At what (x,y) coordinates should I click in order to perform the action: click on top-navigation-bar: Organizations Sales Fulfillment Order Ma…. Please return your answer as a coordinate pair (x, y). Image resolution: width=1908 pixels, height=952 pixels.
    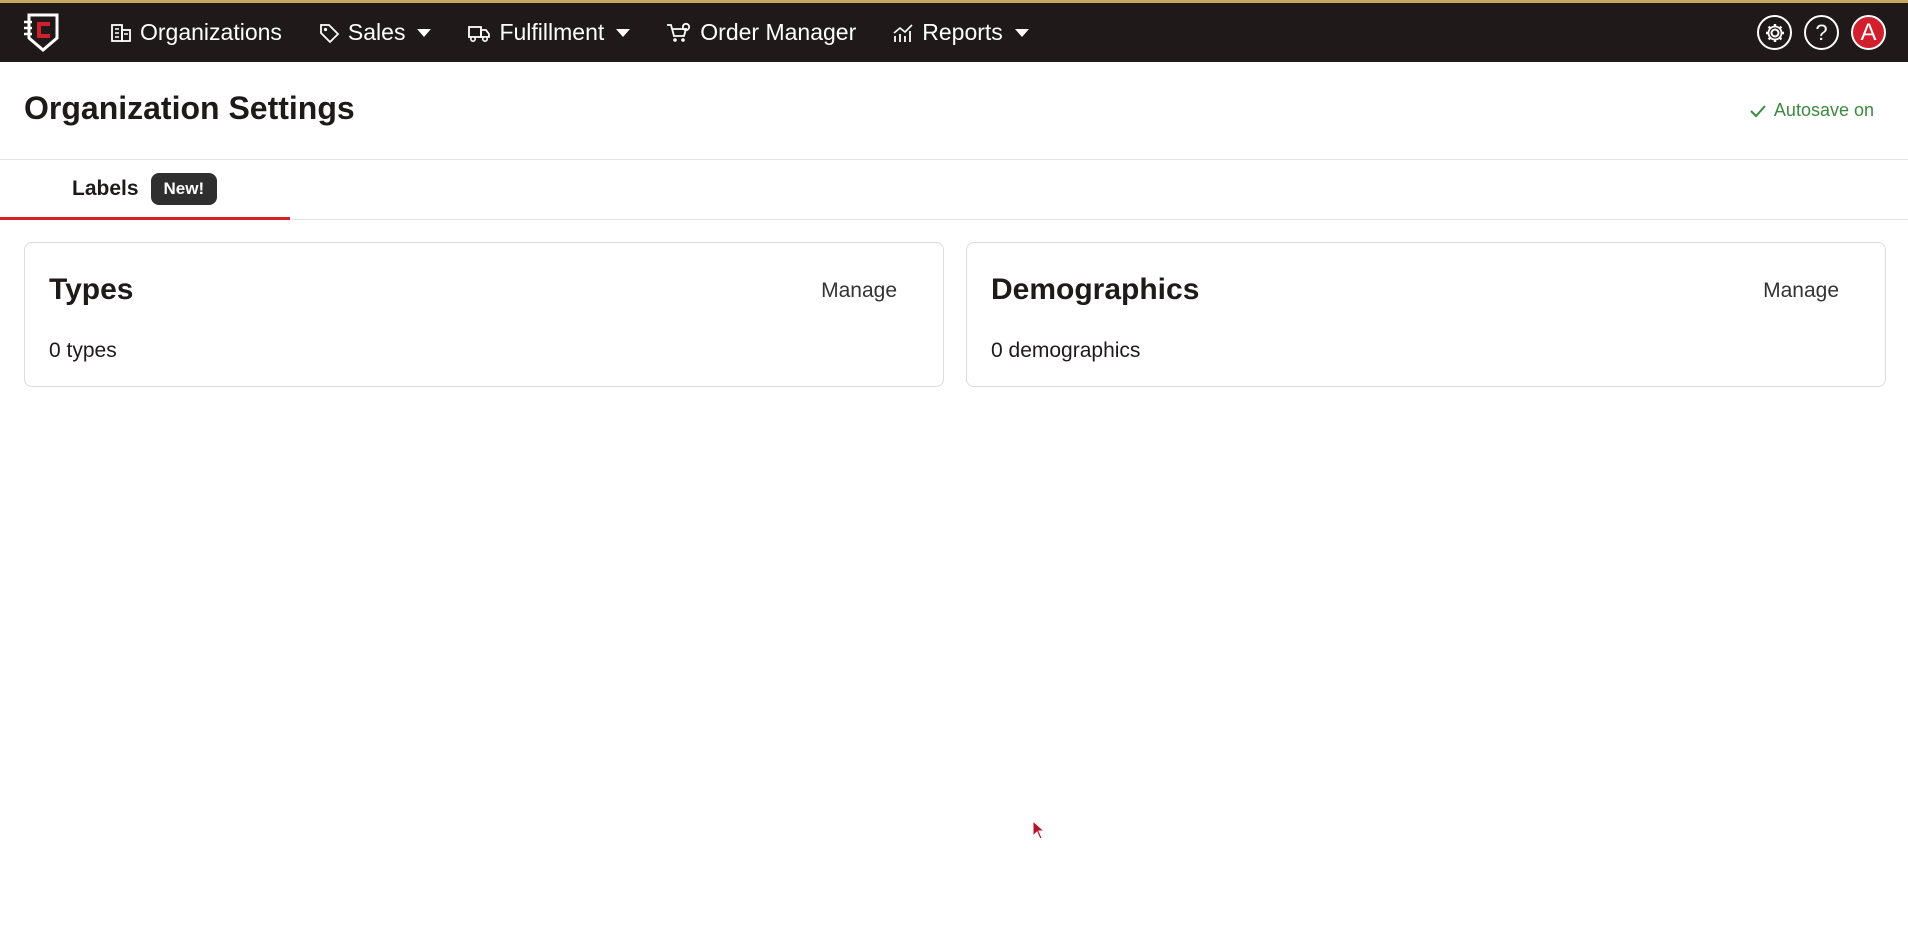
    Looking at the image, I should click on (954, 31).